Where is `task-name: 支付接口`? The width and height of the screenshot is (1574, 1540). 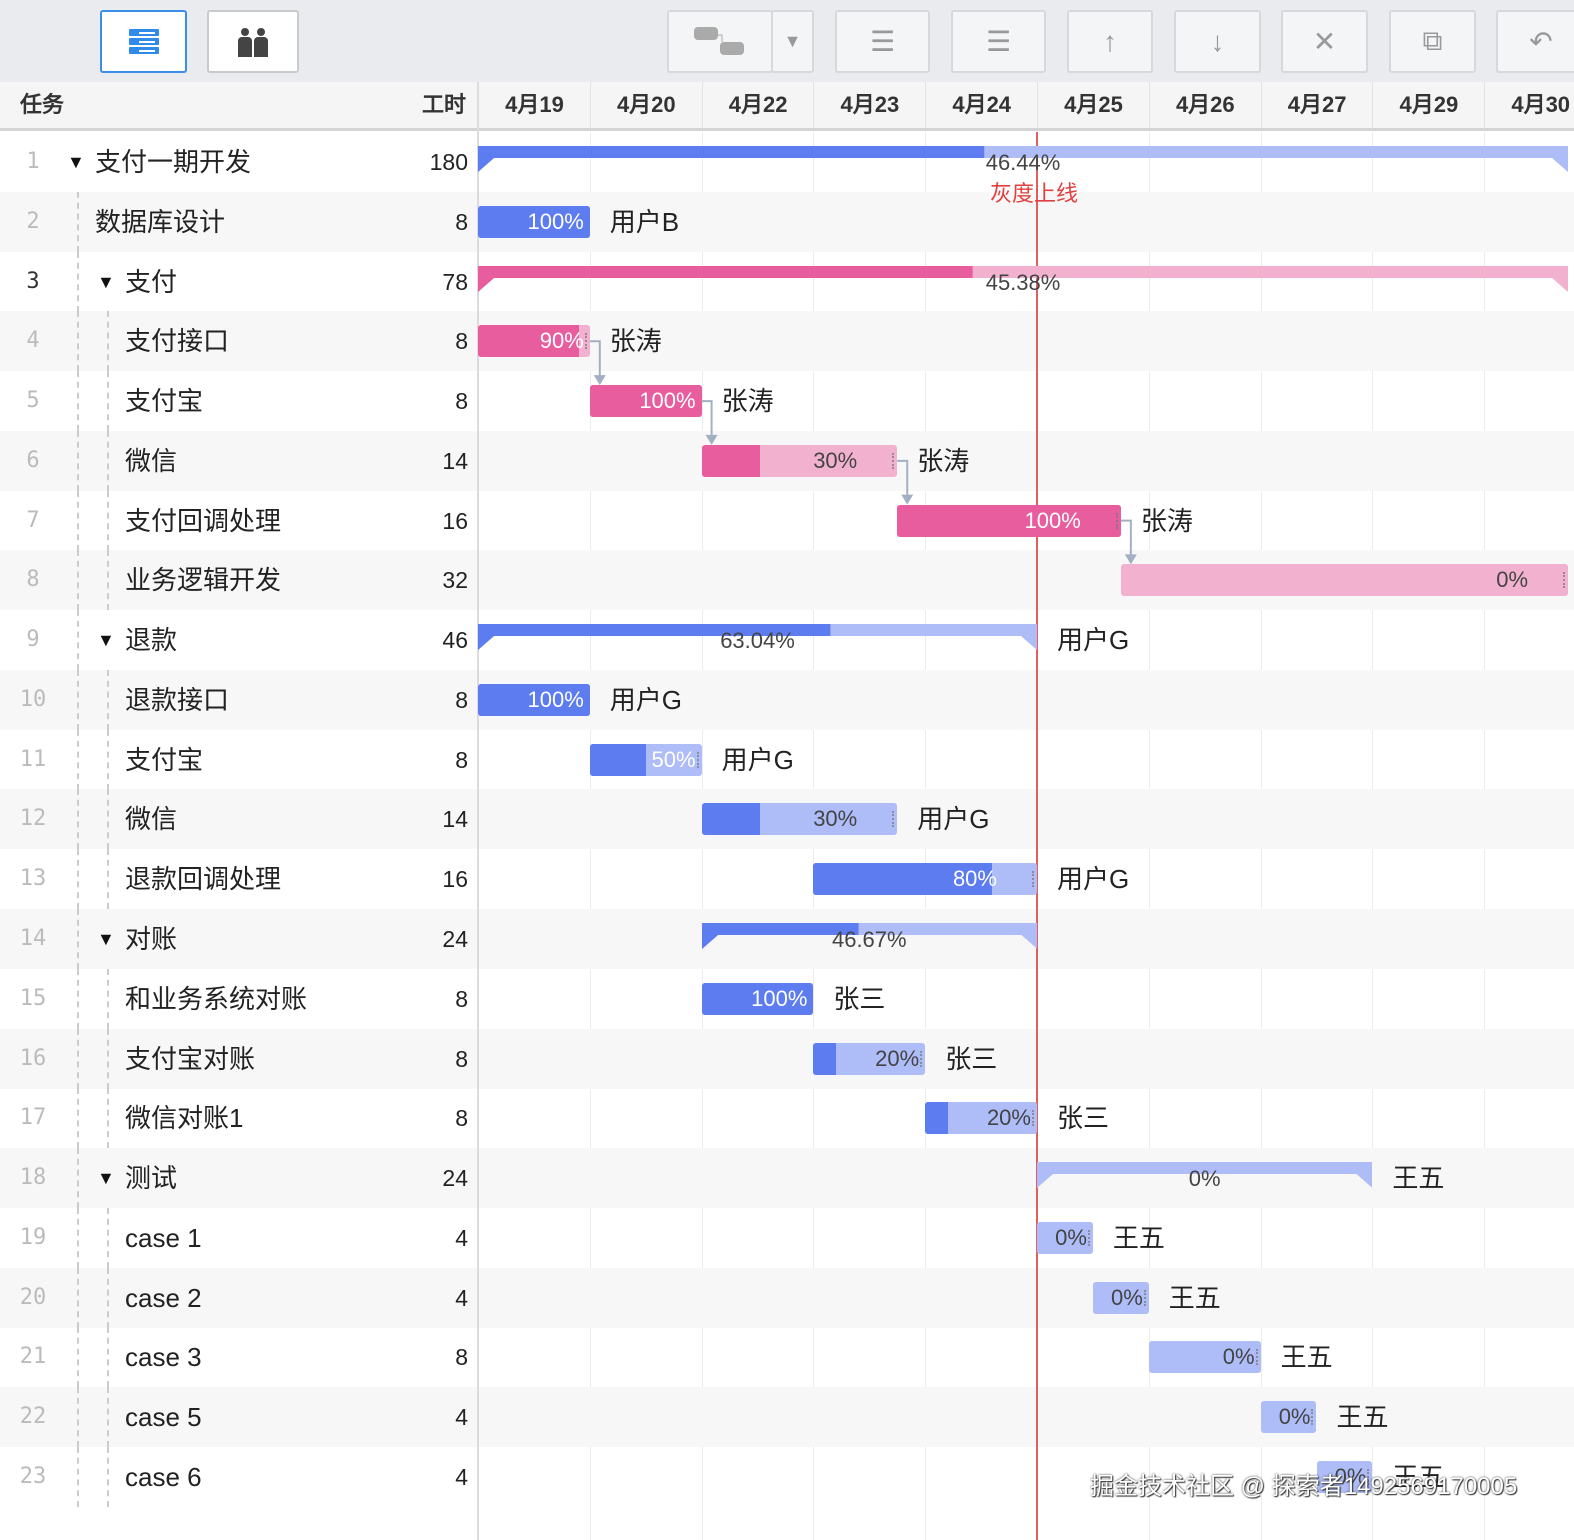
task-name: 支付接口 is located at coordinates (177, 341).